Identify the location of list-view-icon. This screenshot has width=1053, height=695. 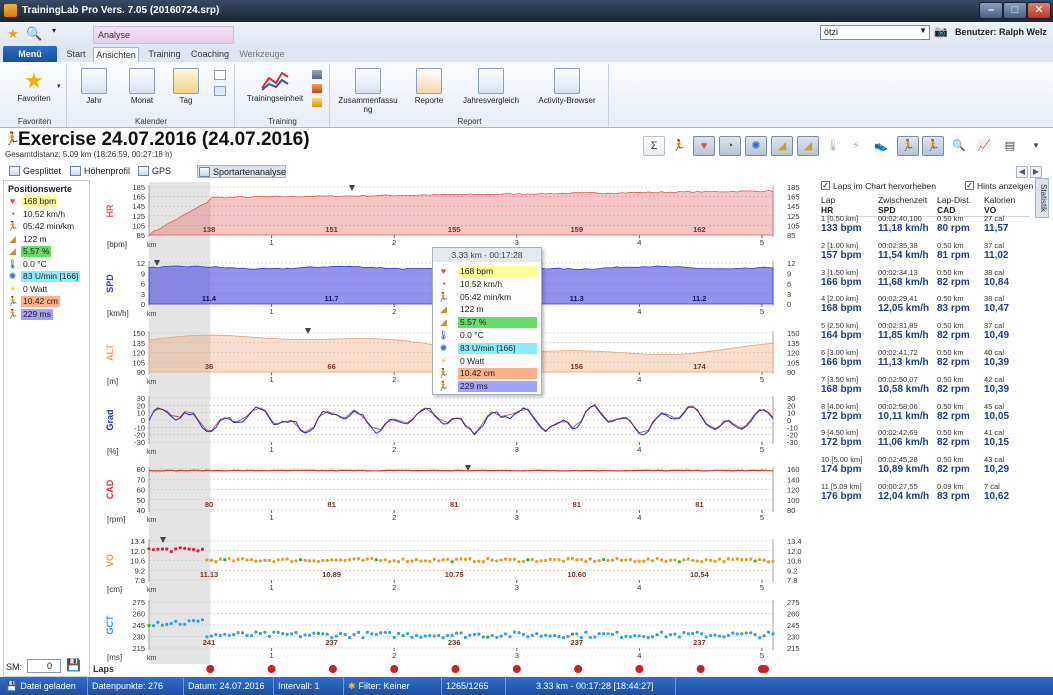
(220, 75).